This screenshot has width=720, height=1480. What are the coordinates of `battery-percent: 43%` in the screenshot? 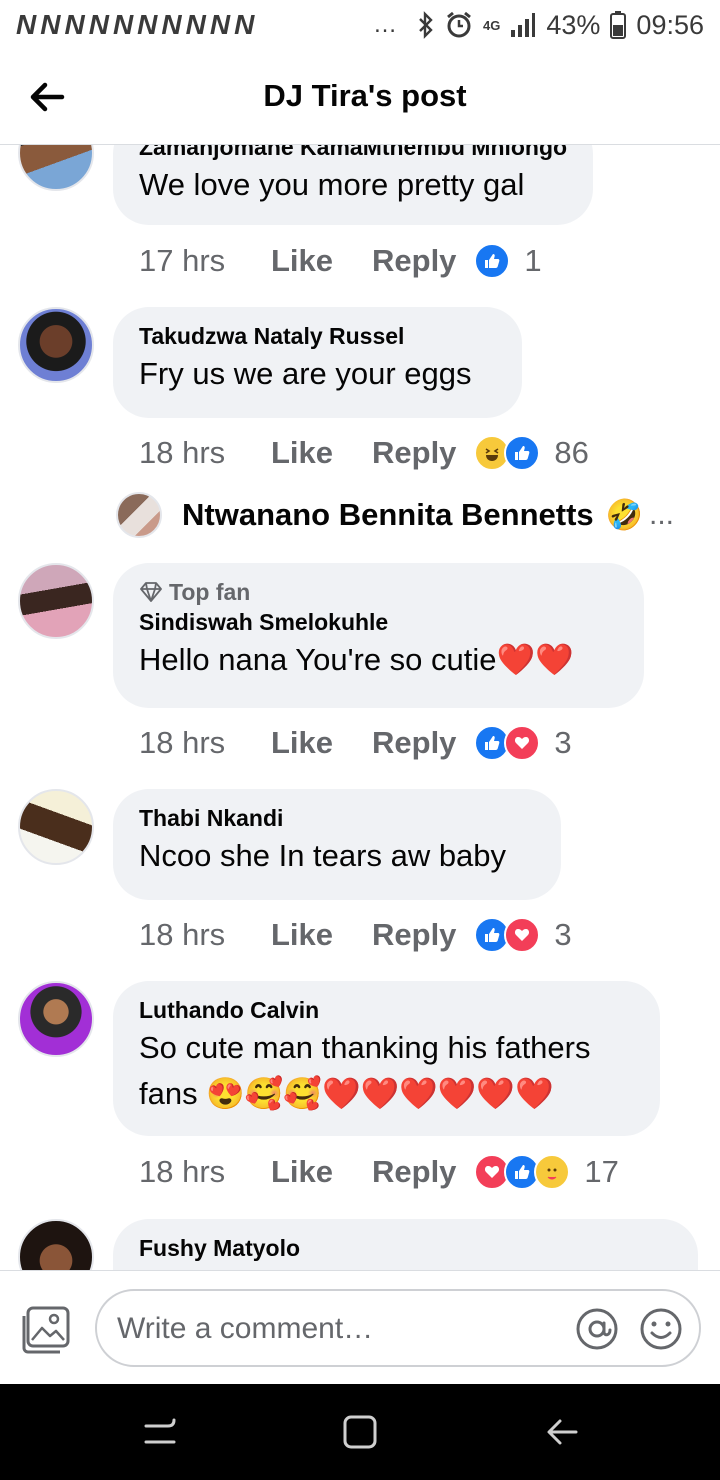 It's located at (573, 24).